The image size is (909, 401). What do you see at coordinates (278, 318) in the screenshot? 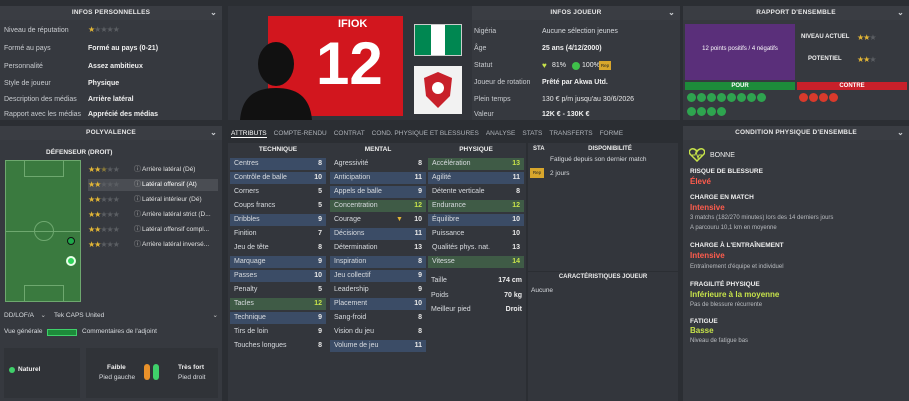
I see `attribute-row: Technique 9` at bounding box center [278, 318].